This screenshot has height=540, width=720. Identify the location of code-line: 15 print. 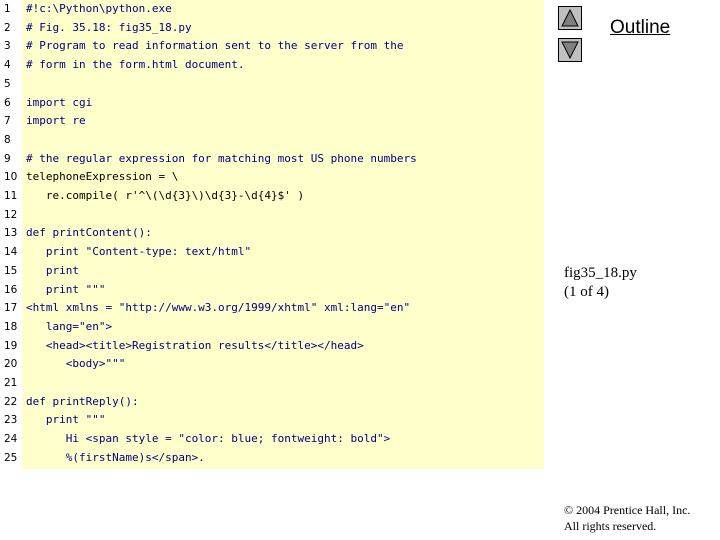
(272, 271).